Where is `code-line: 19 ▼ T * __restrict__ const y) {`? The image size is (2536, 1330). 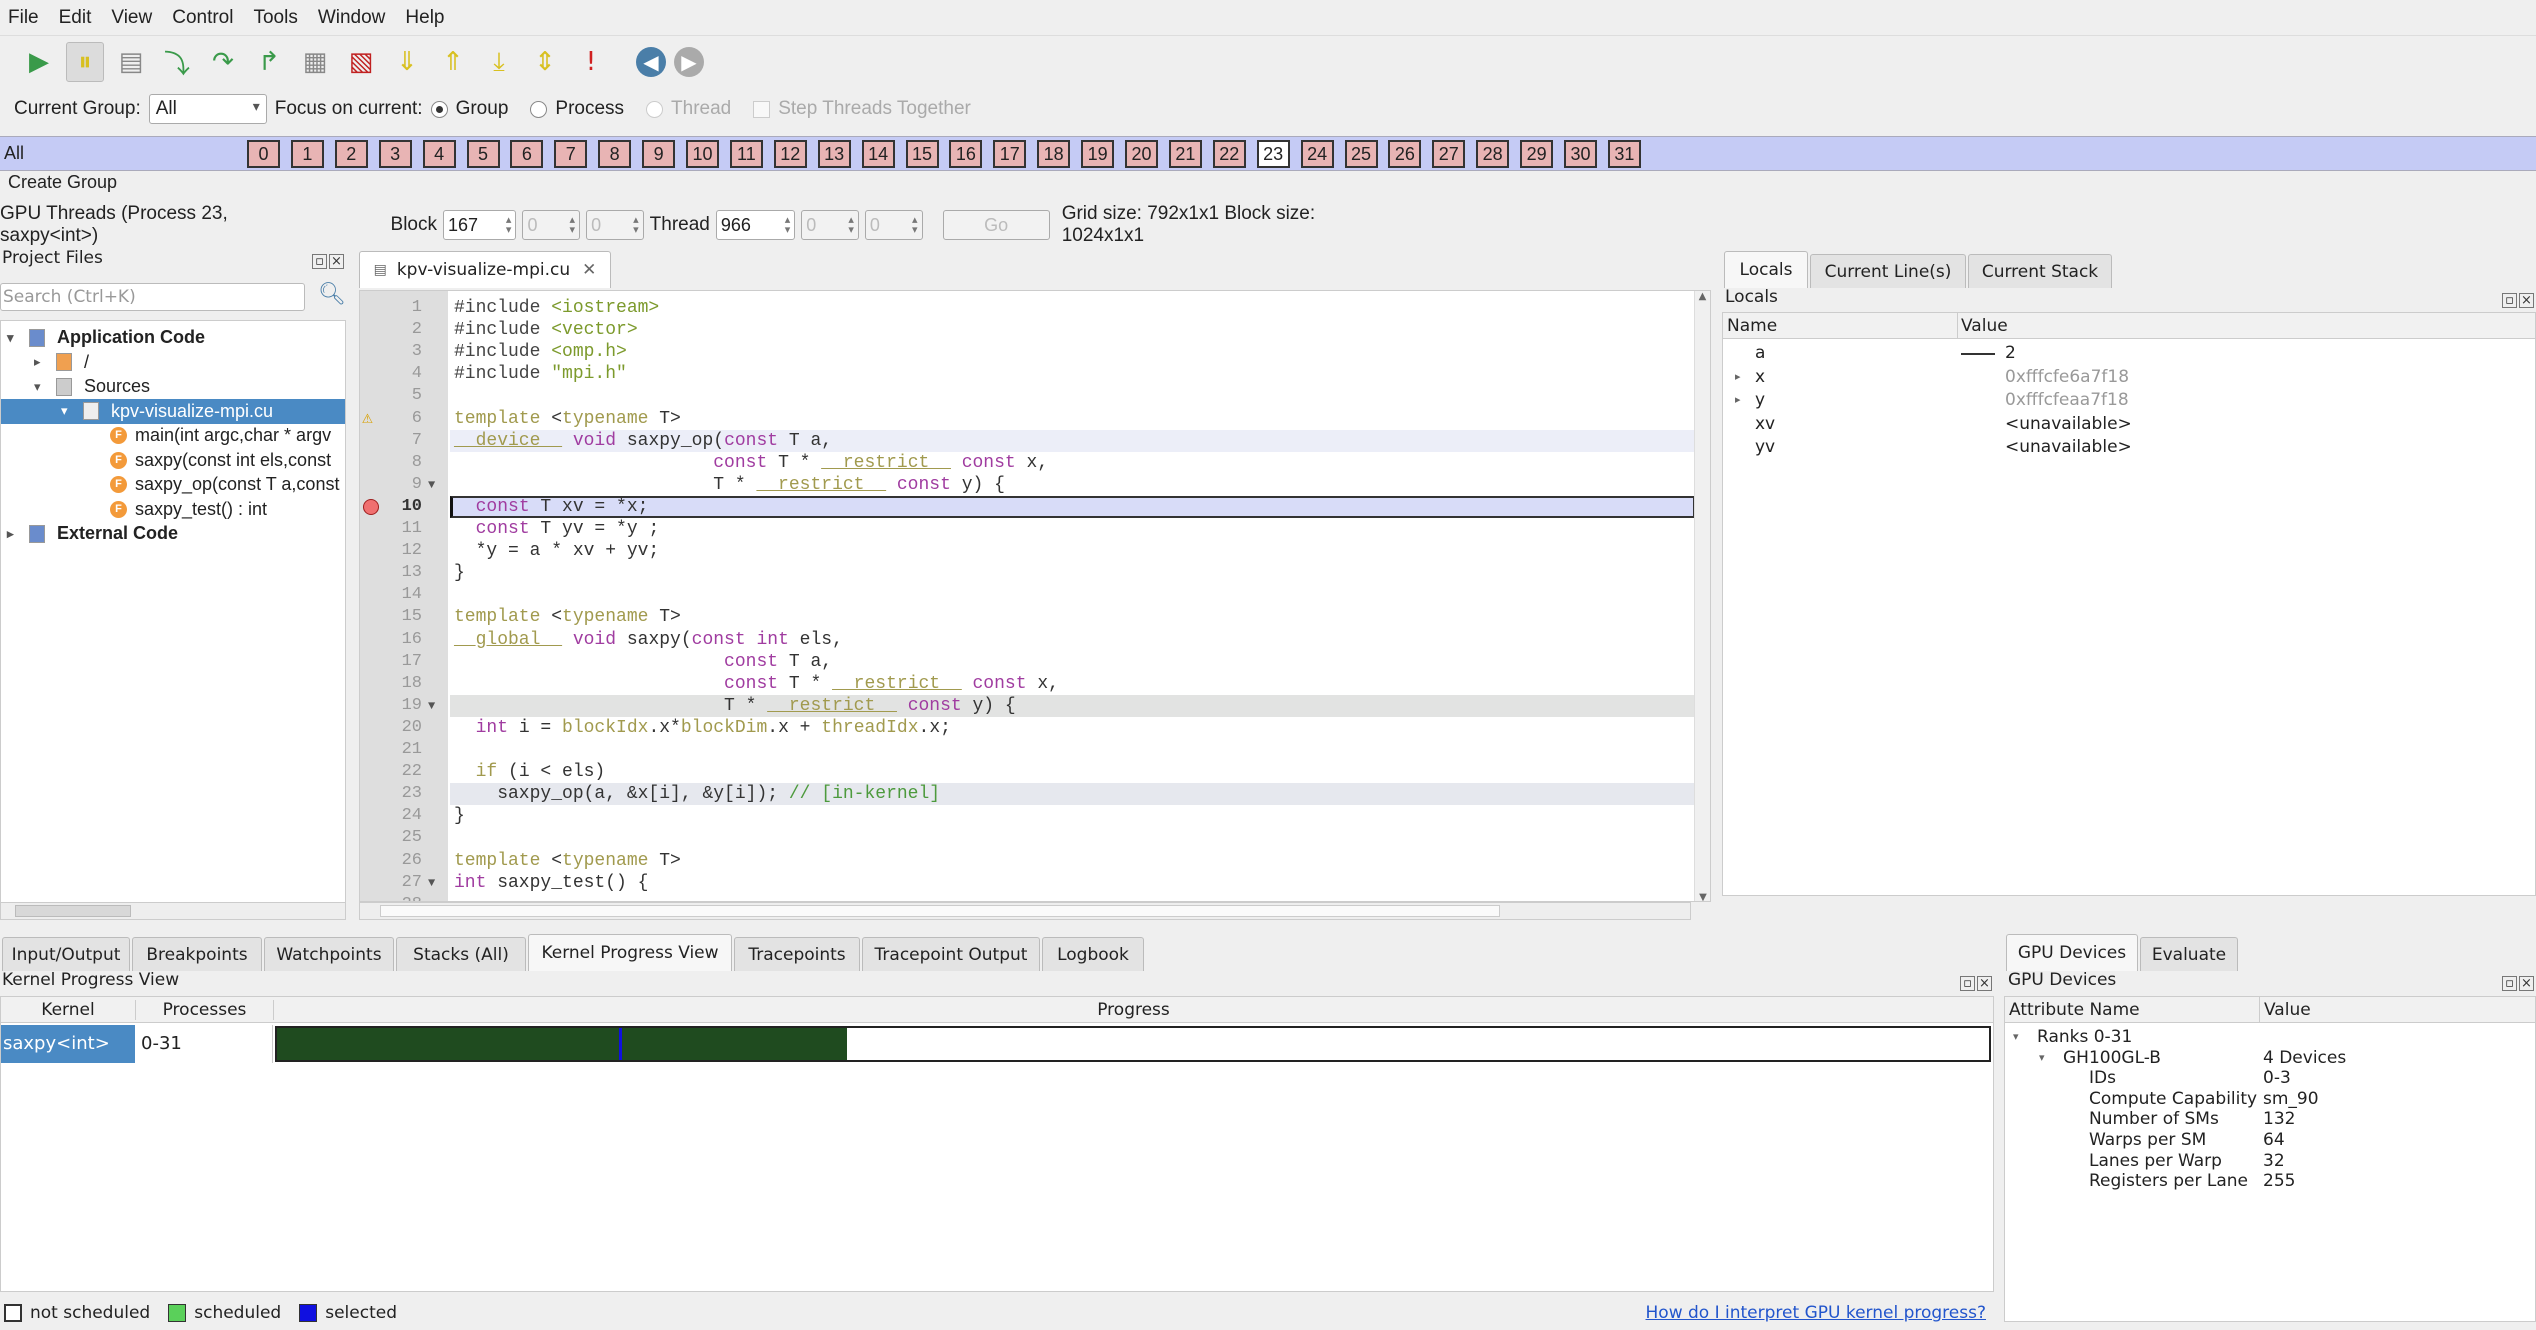
code-line: 19 ▼ T * __restrict__ const y) { is located at coordinates (1027, 705).